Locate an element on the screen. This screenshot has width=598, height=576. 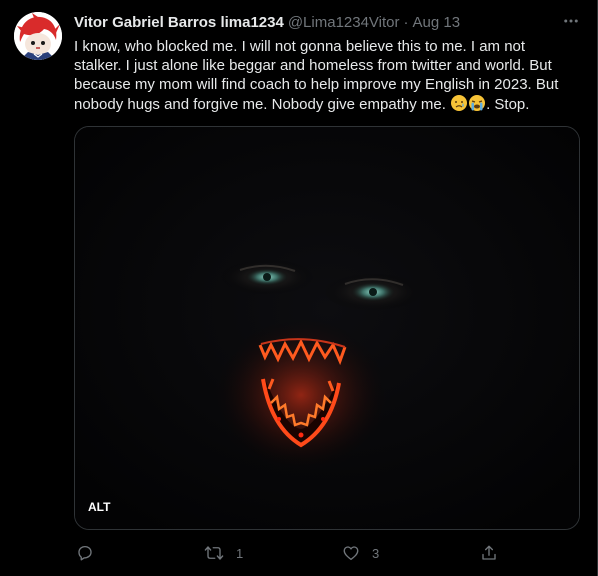
user-handle: @Lima1234Vitor is located at coordinates (344, 22).